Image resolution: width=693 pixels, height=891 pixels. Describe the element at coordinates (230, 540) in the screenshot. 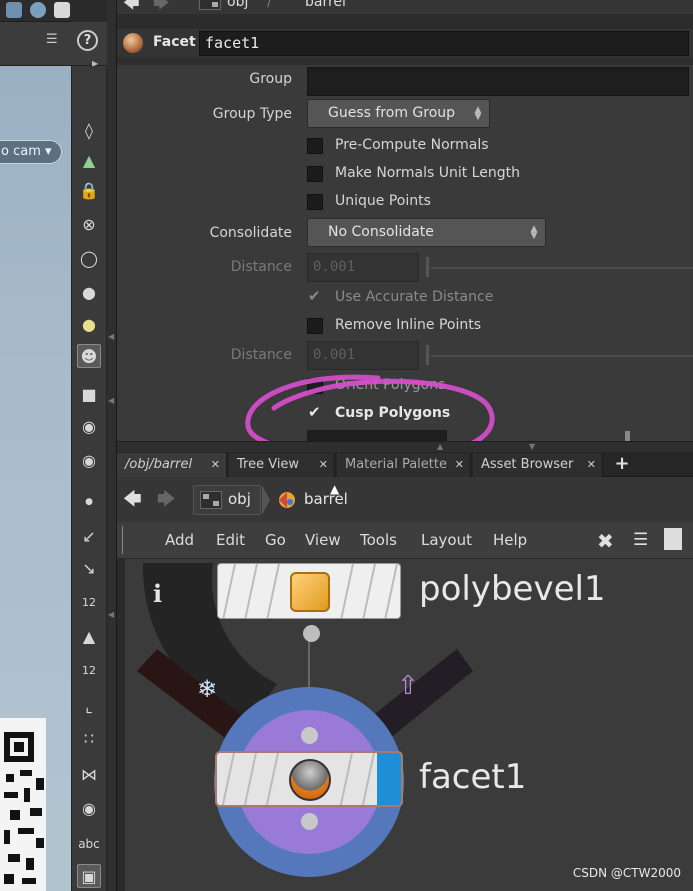

I see `menu-edit: Edit` at that location.